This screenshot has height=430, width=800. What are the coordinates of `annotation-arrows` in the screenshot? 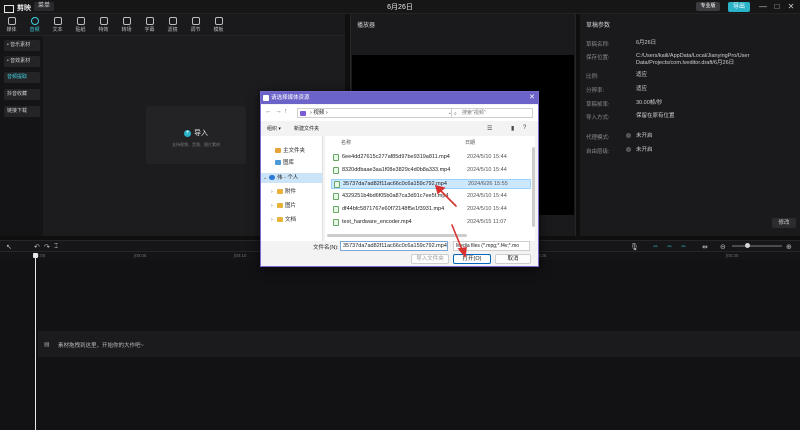 It's located at (450, 221).